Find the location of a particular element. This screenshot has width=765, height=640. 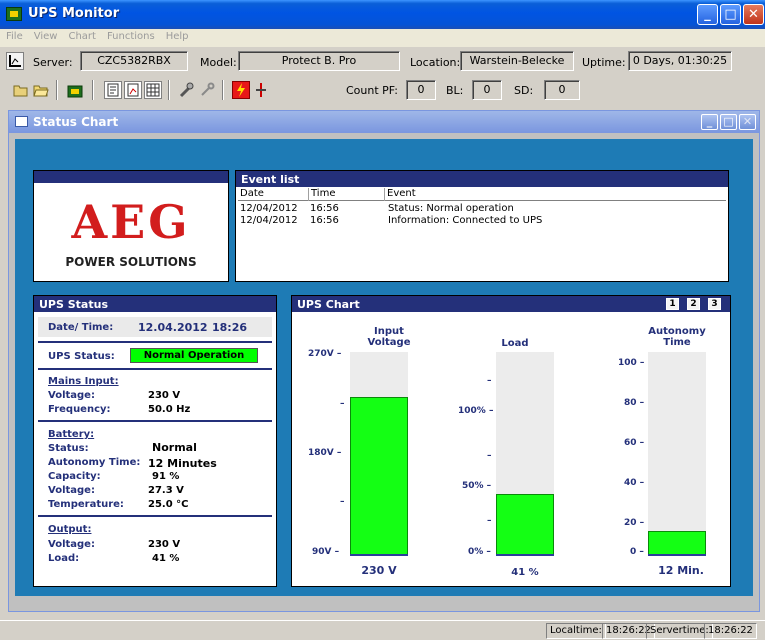

chart-icon is located at coordinates (15, 61).